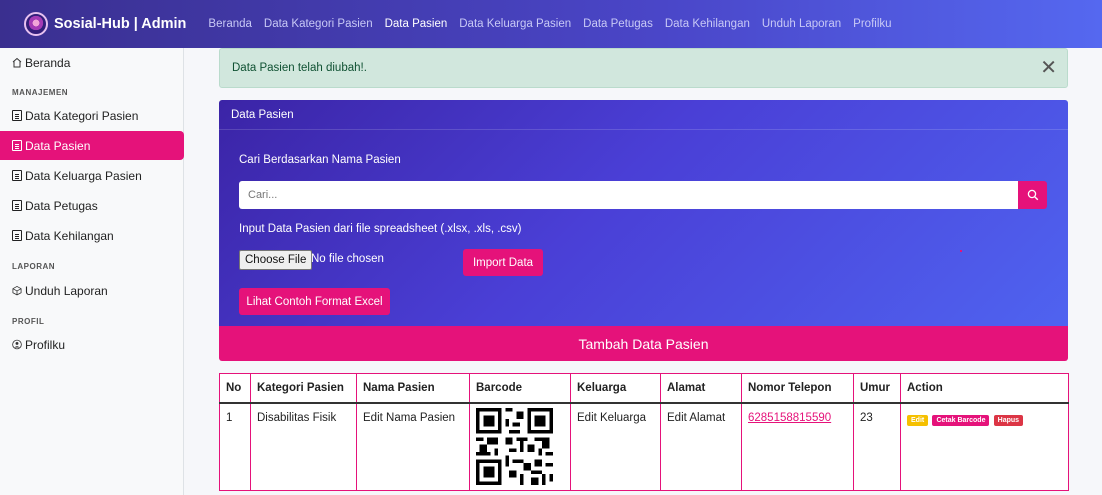 The width and height of the screenshot is (1102, 495). I want to click on add-patient-button: Tambah Data Pasien, so click(643, 343).